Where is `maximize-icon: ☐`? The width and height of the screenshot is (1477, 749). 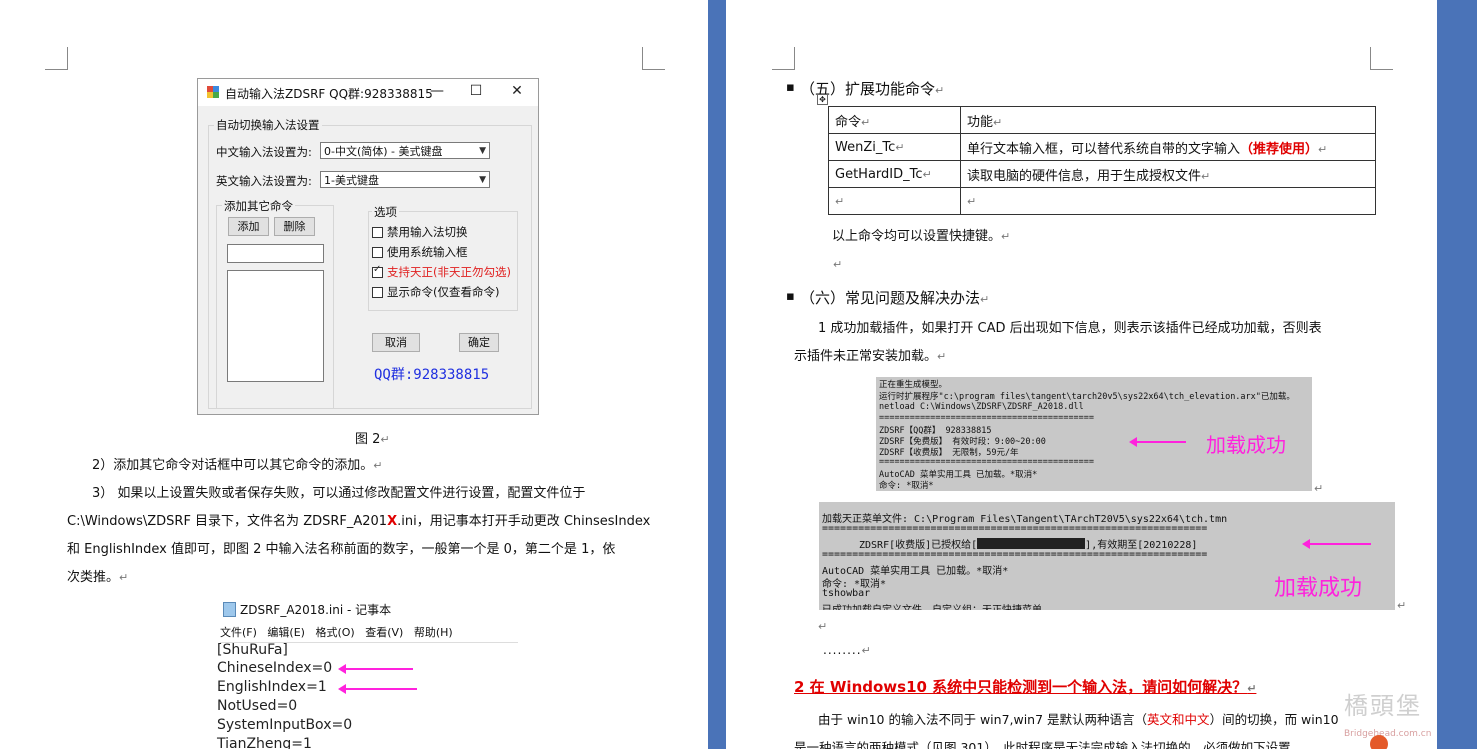
maximize-icon: ☐ is located at coordinates (476, 91).